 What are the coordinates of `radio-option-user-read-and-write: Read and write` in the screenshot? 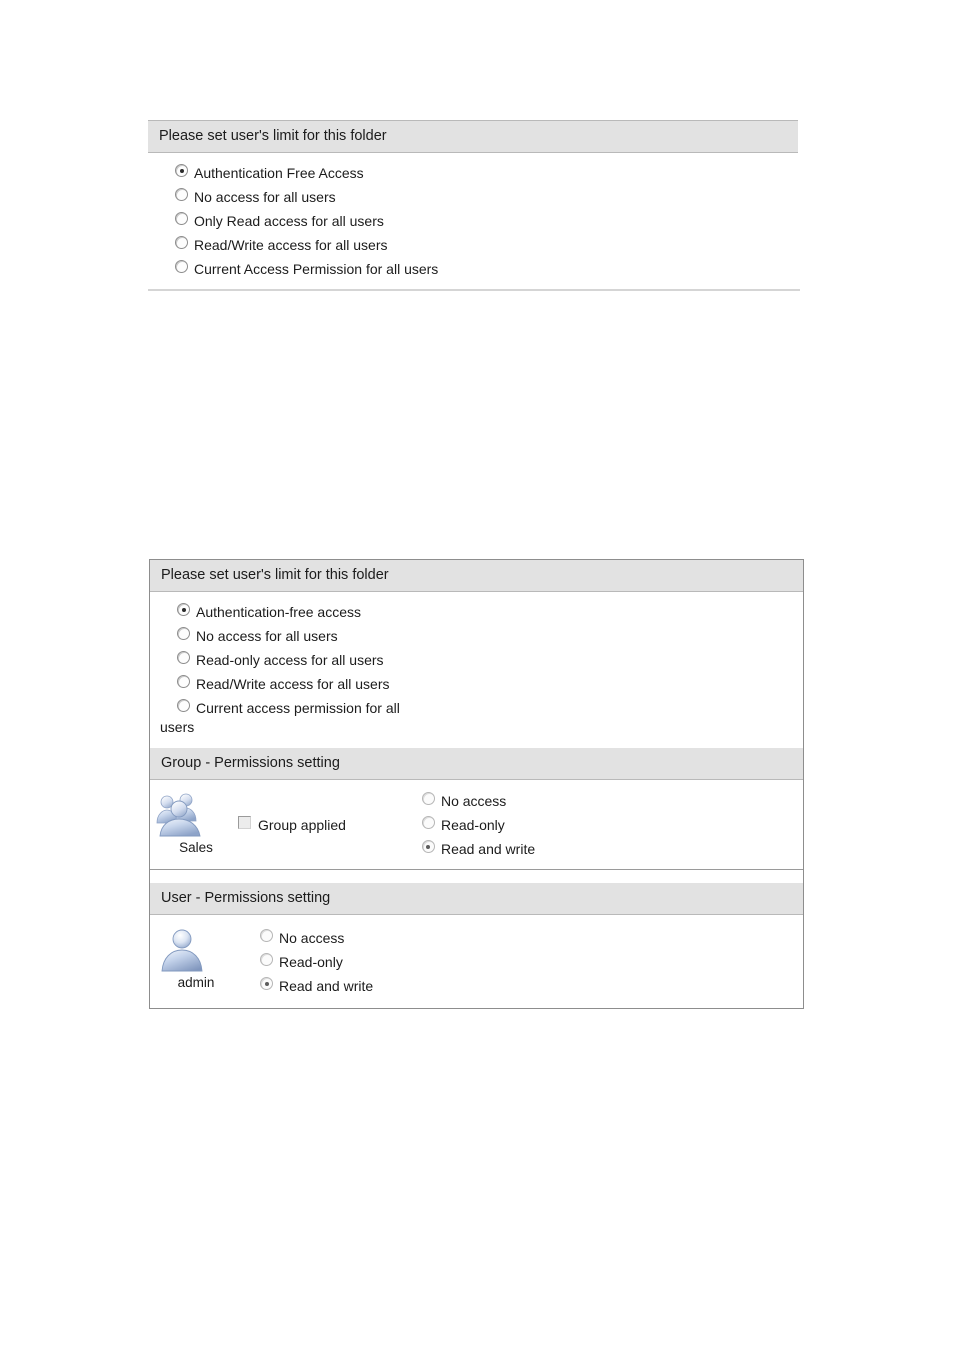 It's located at (316, 986).